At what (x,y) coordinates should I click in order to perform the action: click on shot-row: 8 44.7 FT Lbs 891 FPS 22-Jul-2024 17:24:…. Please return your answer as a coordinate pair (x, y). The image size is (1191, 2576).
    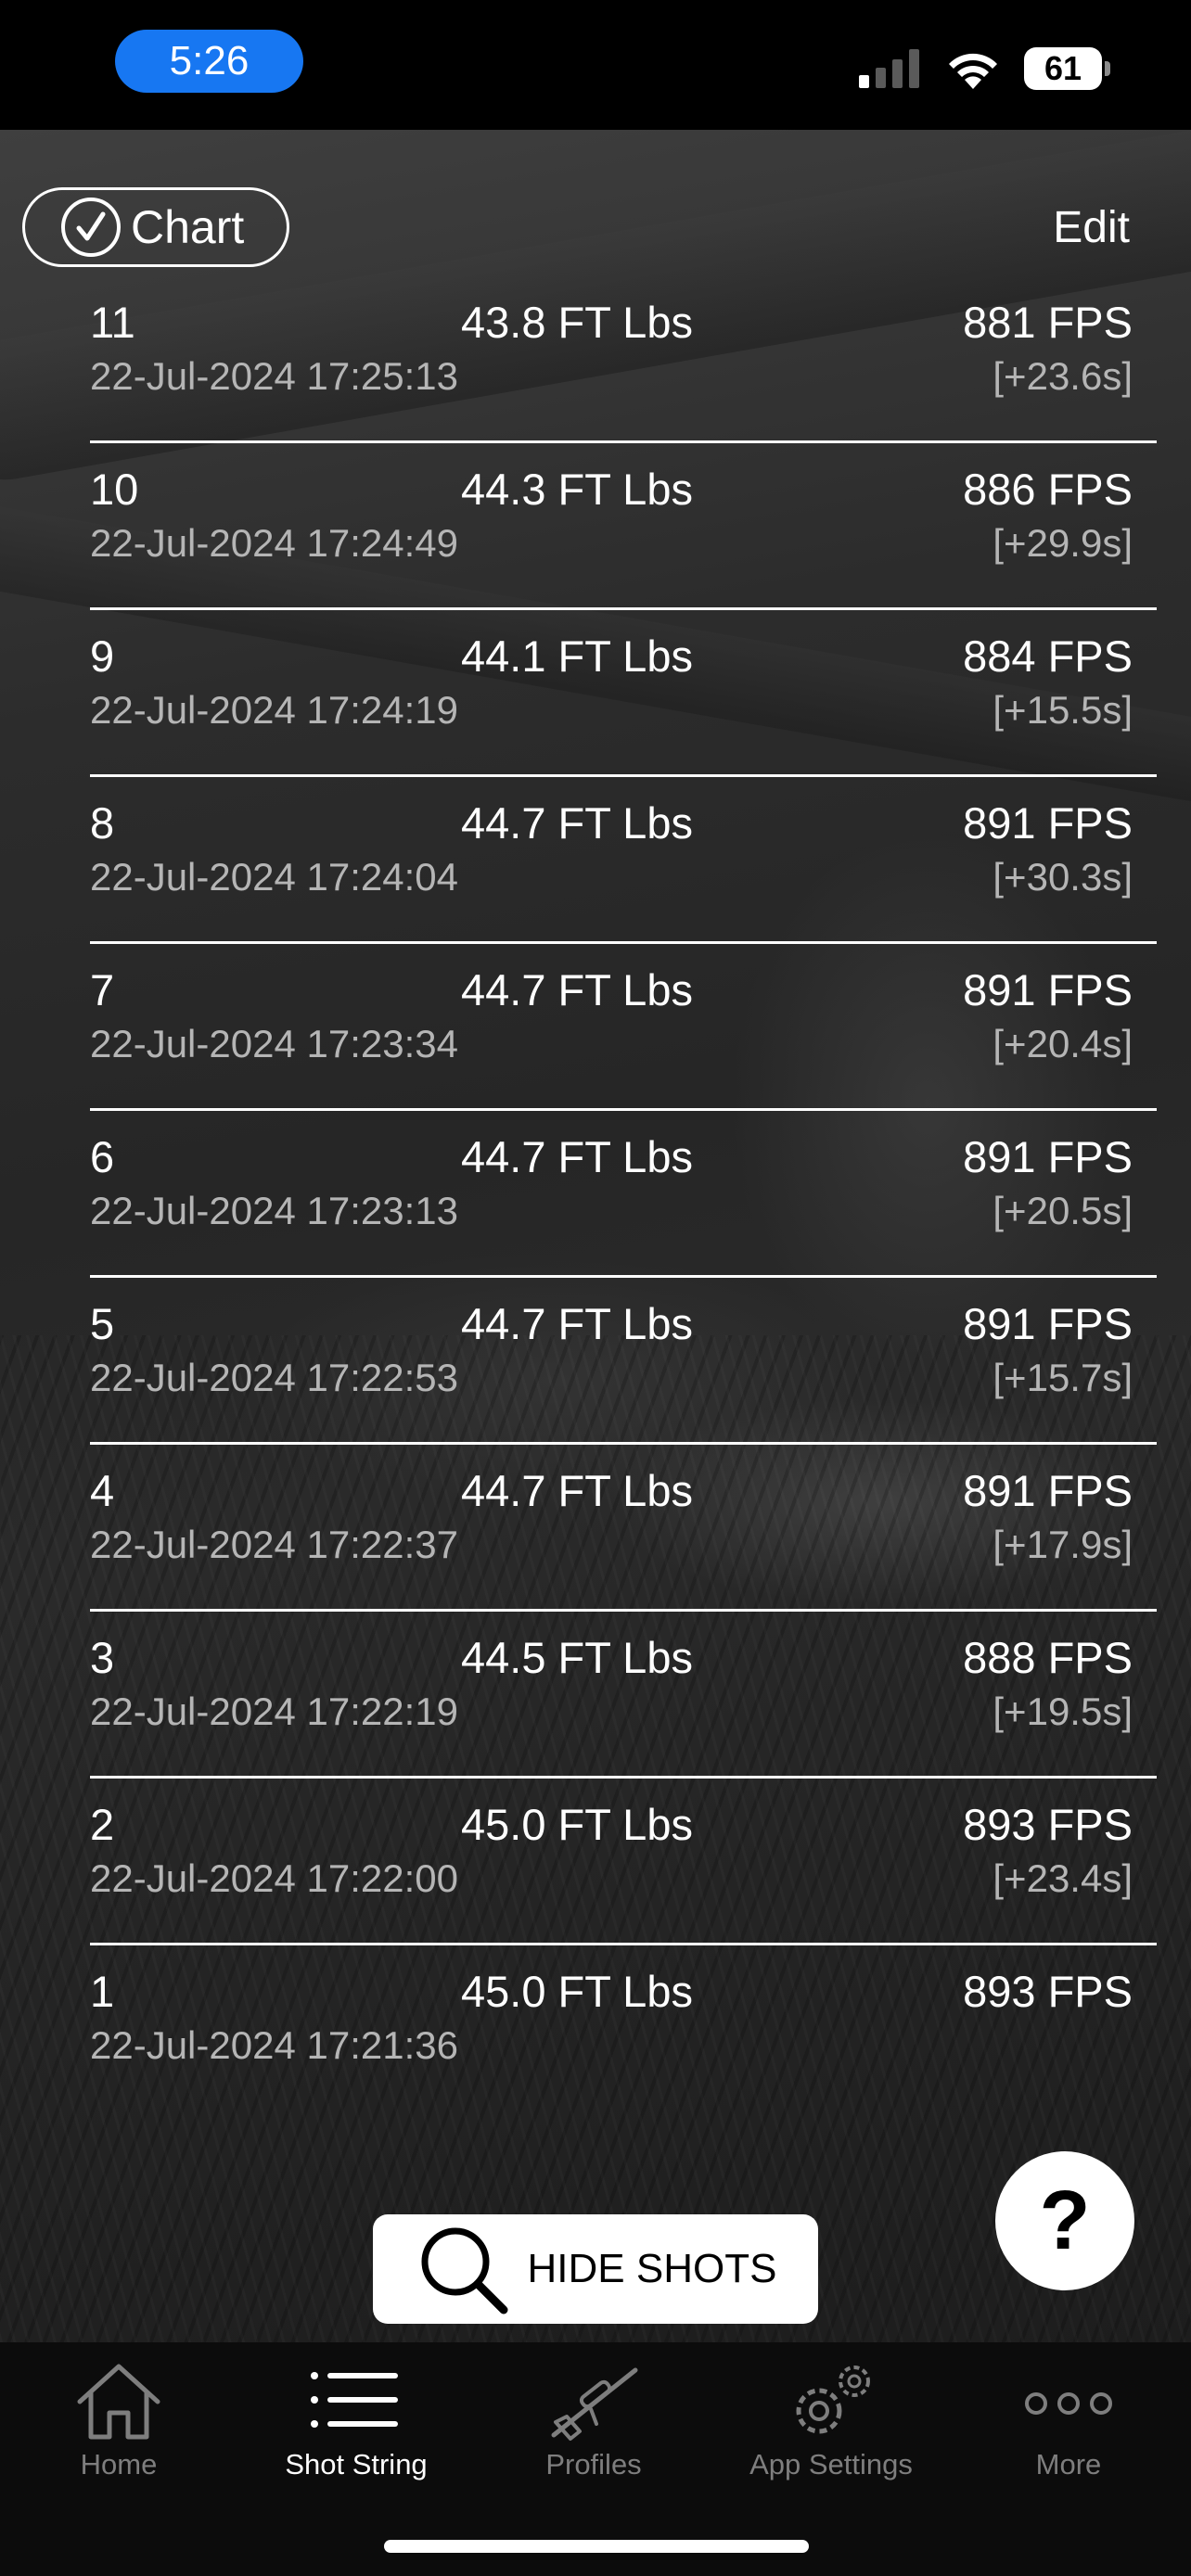
    Looking at the image, I should click on (595, 880).